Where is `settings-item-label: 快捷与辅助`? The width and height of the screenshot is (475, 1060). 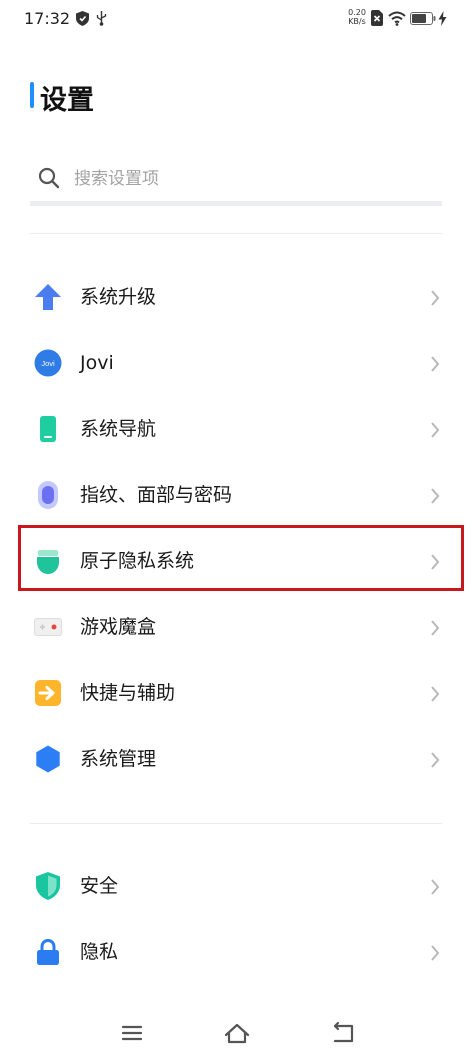
settings-item-label: 快捷与辅助 is located at coordinates (128, 693).